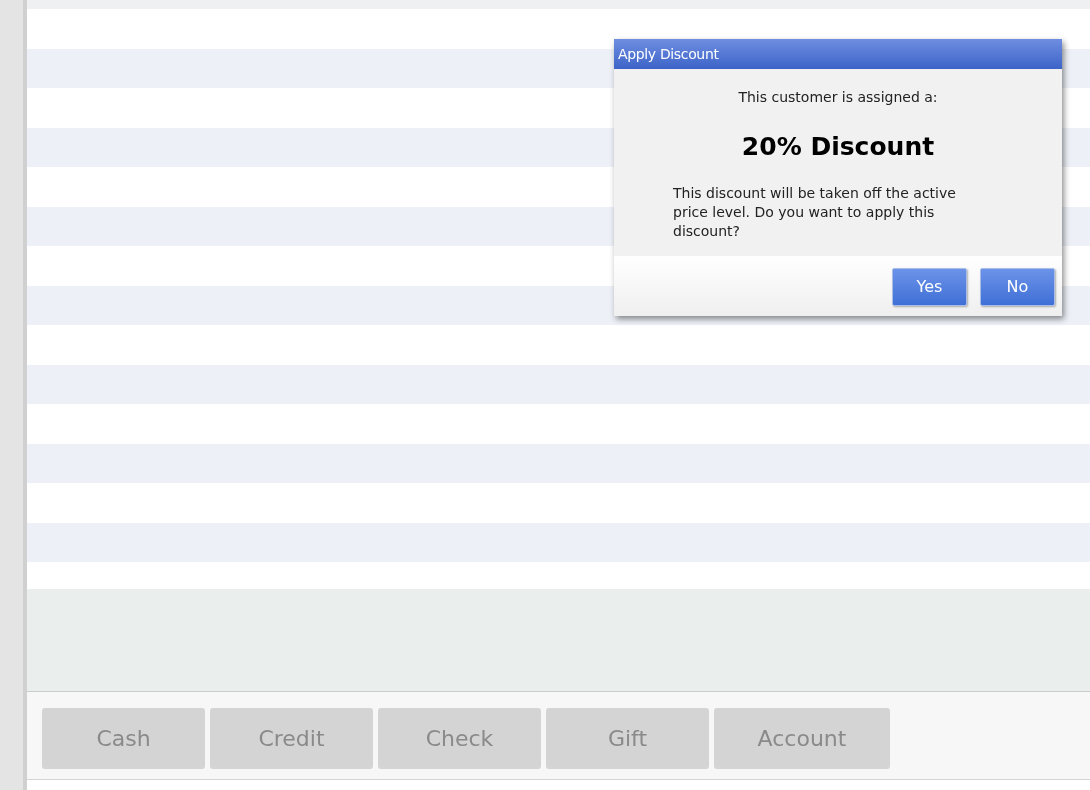 The image size is (1090, 790). What do you see at coordinates (838, 54) in the screenshot?
I see `dialog-title: Apply Discount` at bounding box center [838, 54].